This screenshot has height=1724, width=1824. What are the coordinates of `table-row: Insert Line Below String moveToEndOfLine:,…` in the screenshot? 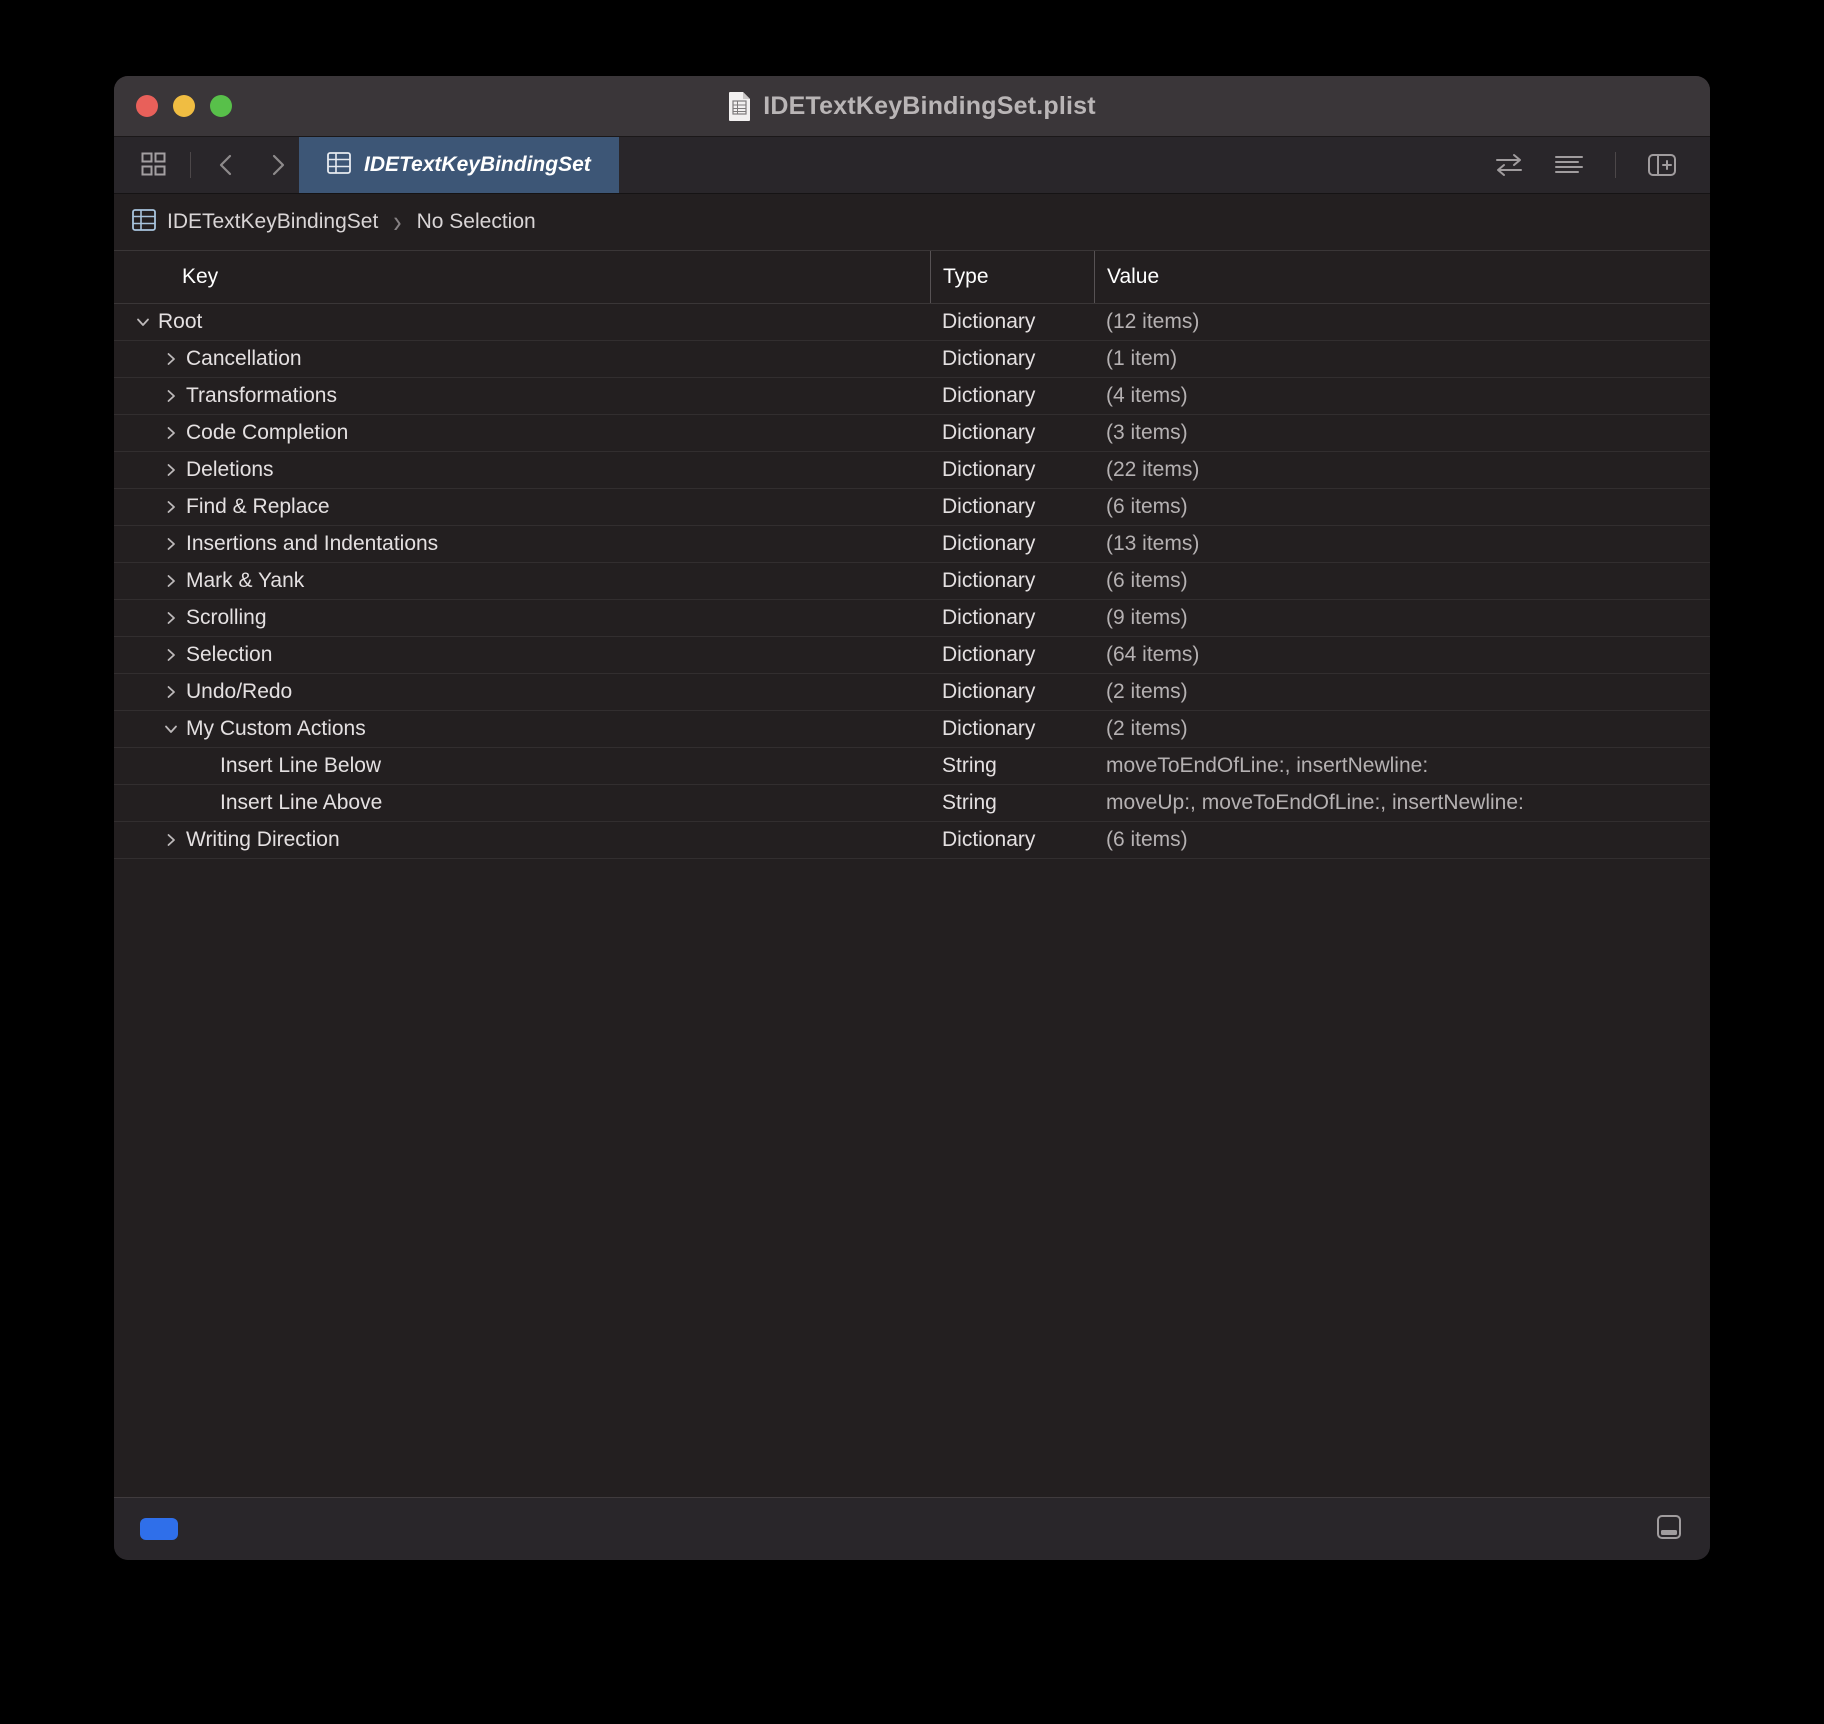 It's located at (912, 766).